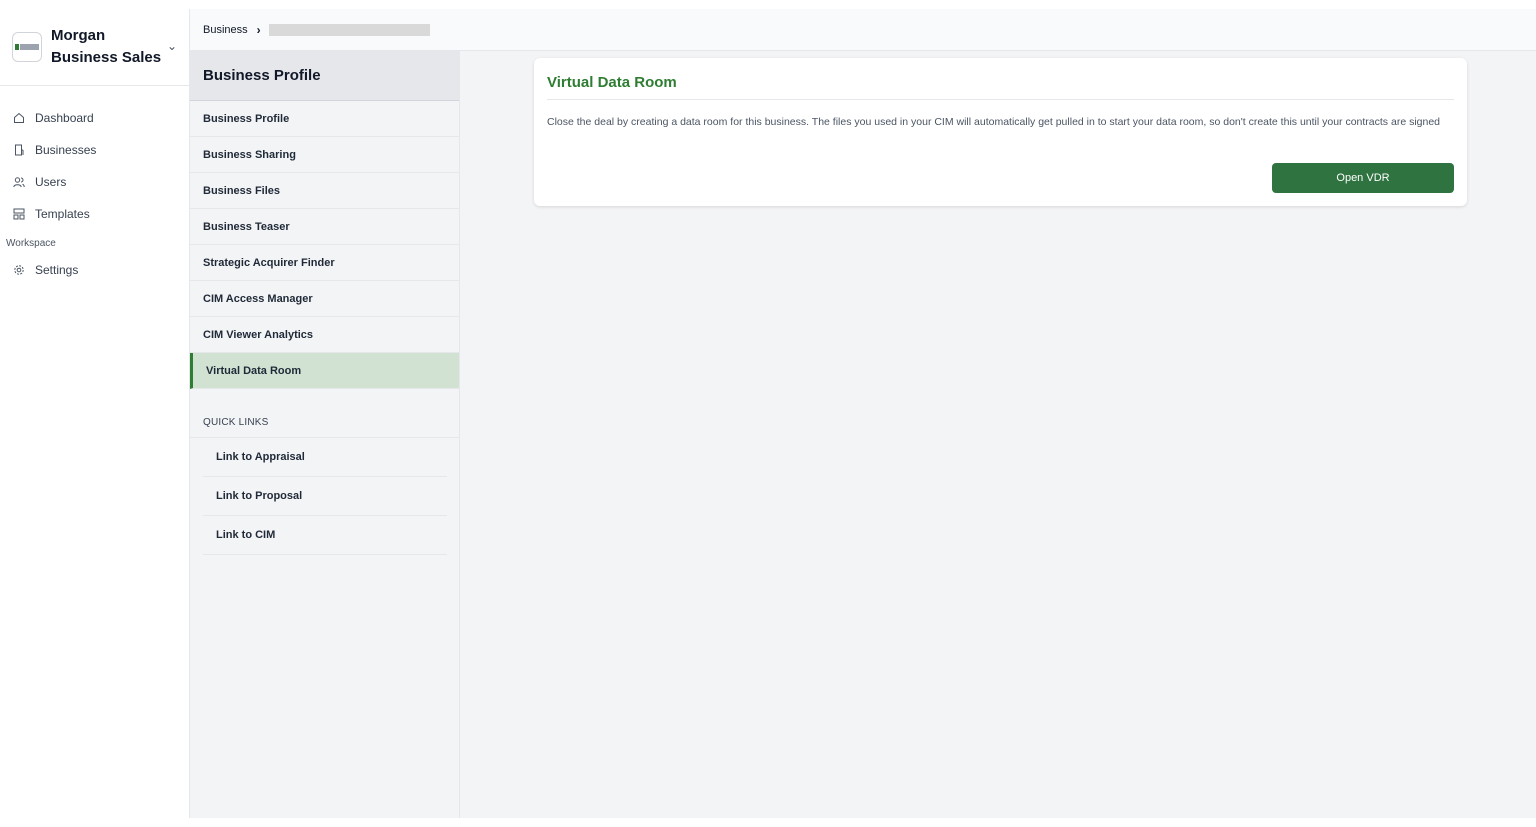 This screenshot has height=827, width=1536. I want to click on nav-item-templates: Templates, so click(94, 214).